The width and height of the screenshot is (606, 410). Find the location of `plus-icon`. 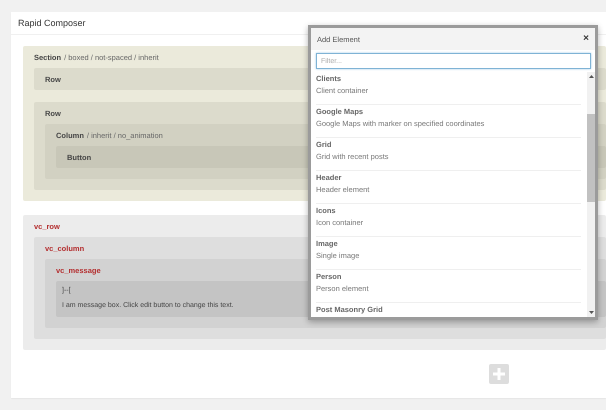

plus-icon is located at coordinates (499, 374).